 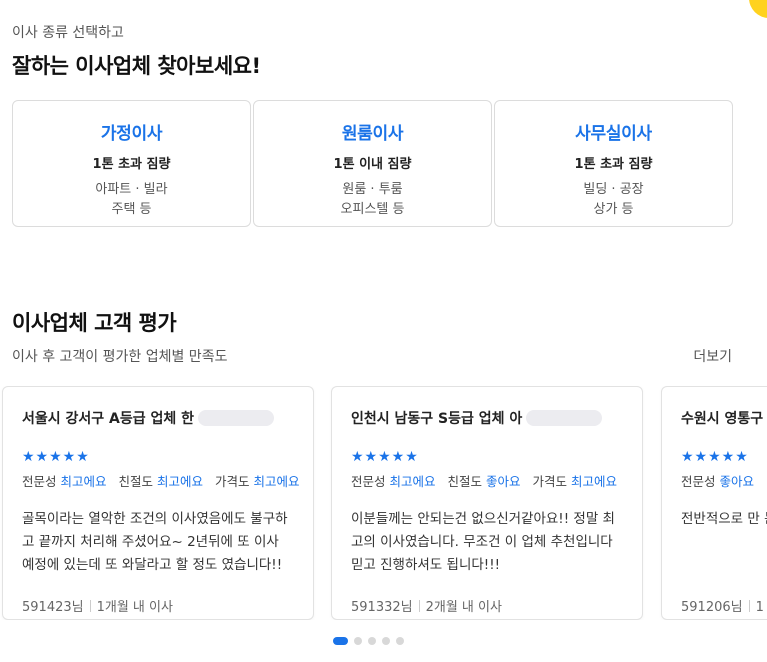 I want to click on review-when: 1개월 내 이사, so click(x=134, y=607).